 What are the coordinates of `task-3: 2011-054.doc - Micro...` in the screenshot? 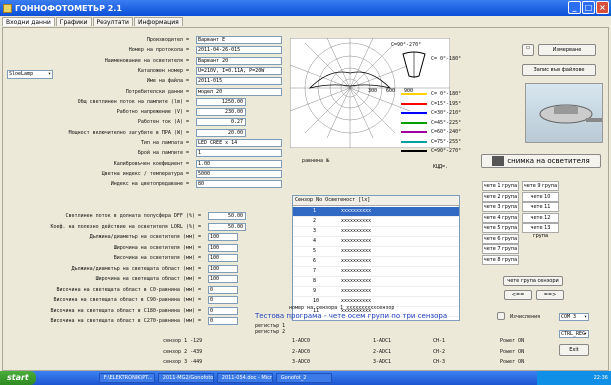 It's located at (244, 378).